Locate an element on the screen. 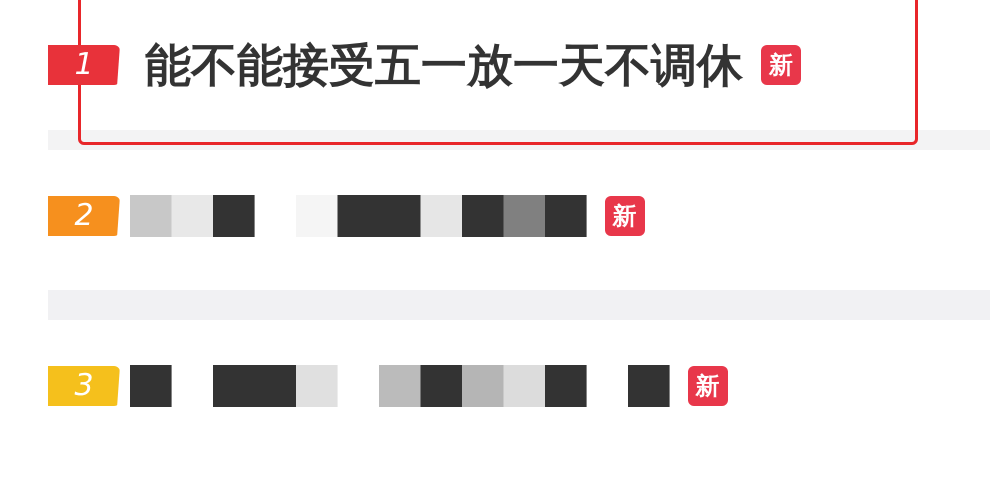 This screenshot has height=504, width=1000. rank-badge: 3 is located at coordinates (84, 386).